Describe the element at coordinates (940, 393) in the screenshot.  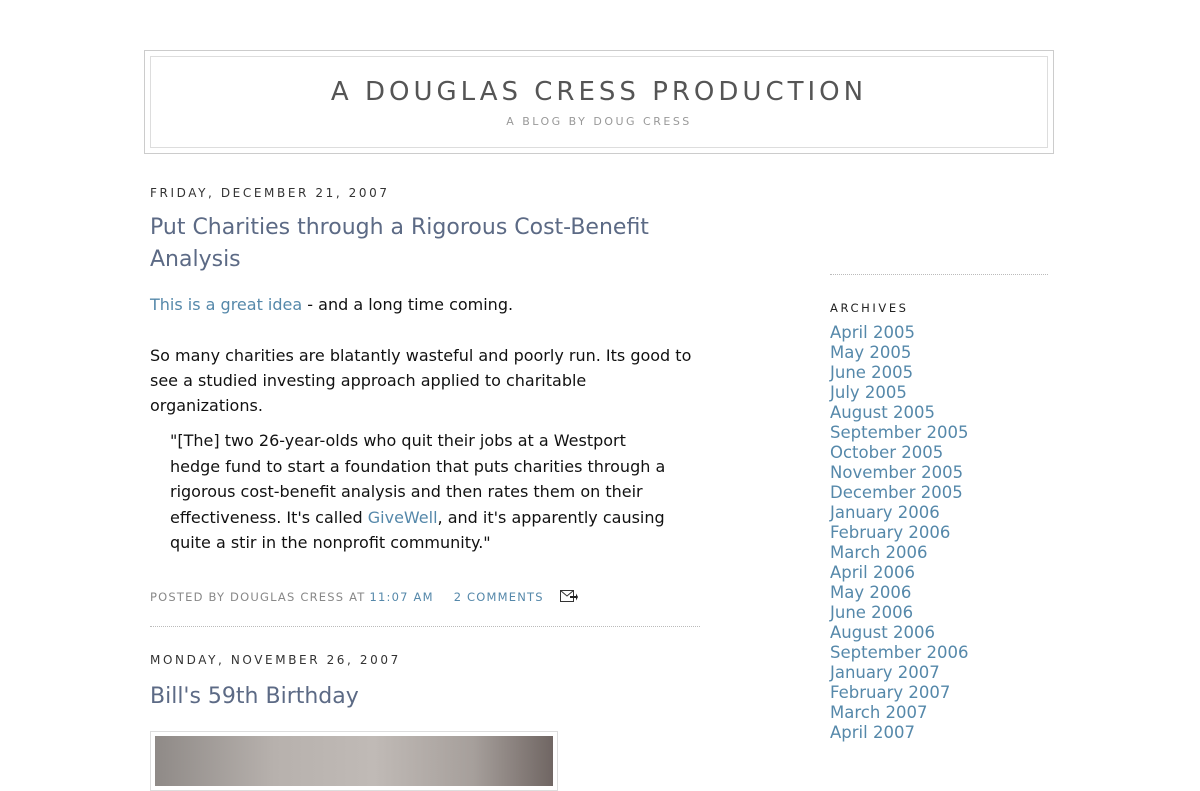
I see `archive-link: July 2005` at that location.